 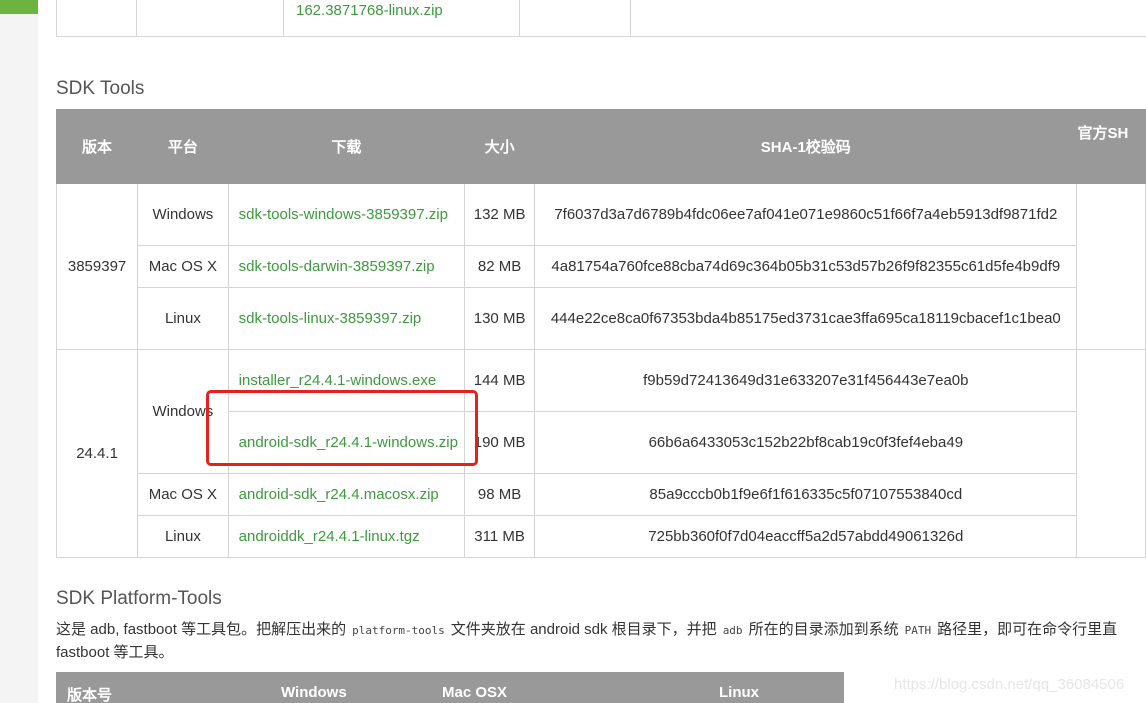 What do you see at coordinates (97, 453) in the screenshot?
I see `version-cell: 24.4.1` at bounding box center [97, 453].